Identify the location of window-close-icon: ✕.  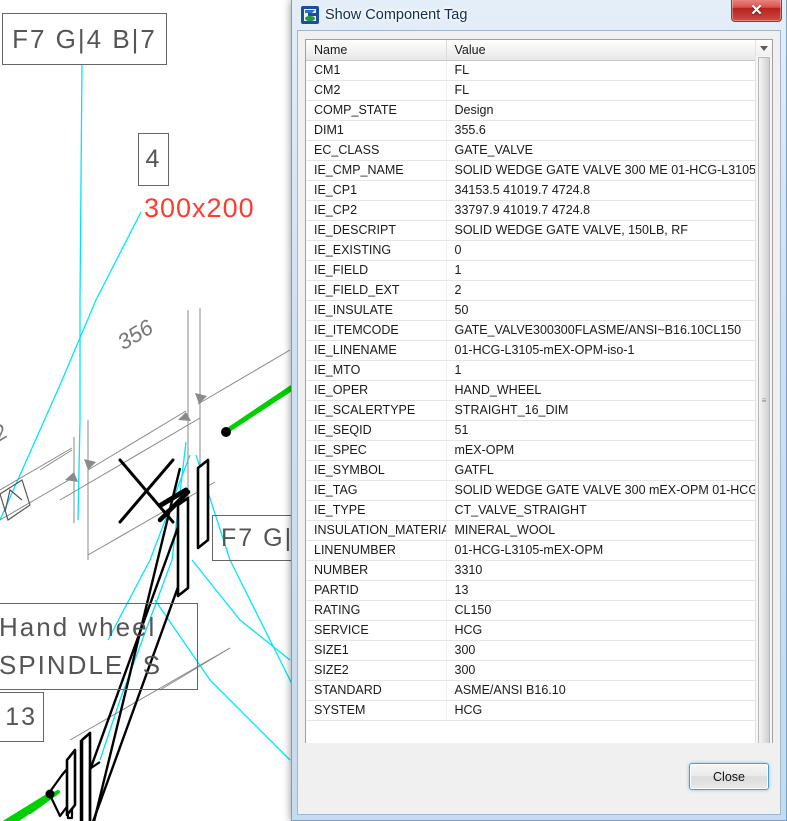
(756, 11).